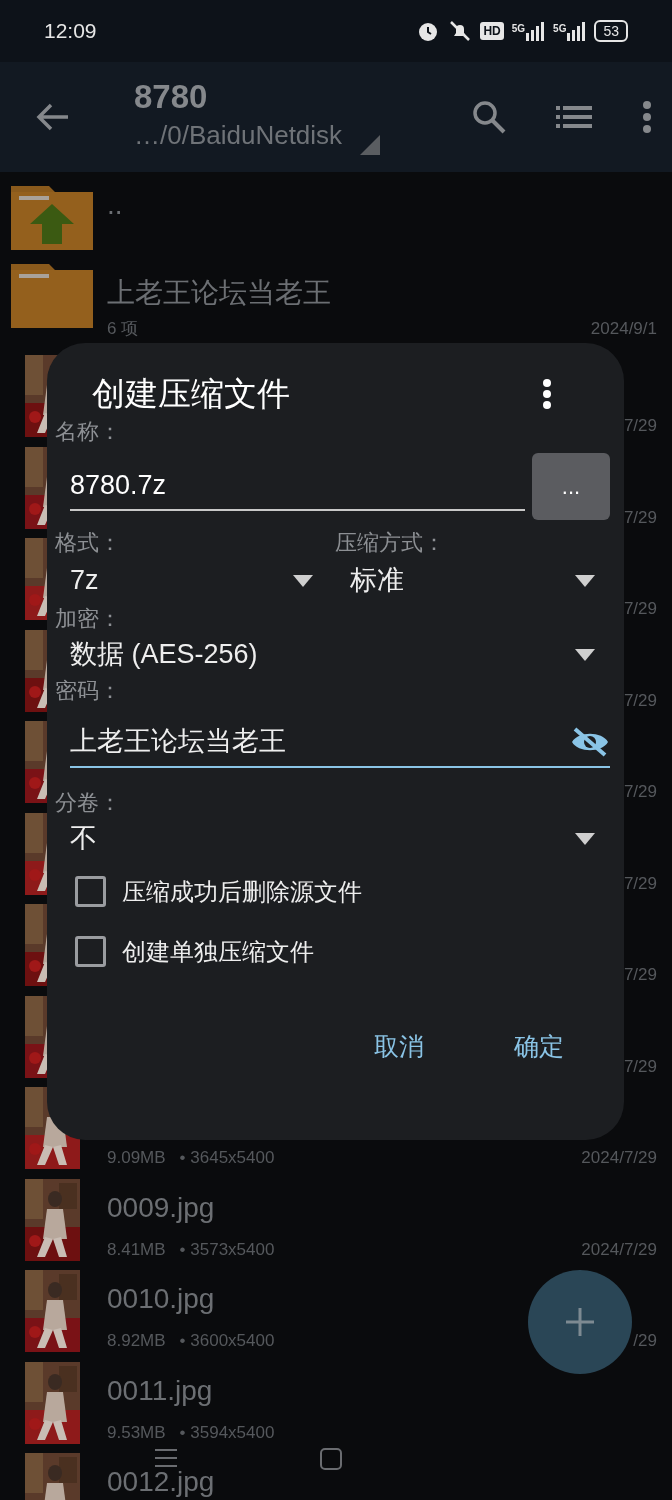 This screenshot has width=672, height=1500. Describe the element at coordinates (340, 742) in the screenshot. I see `password-field: 上老王论坛当老王` at that location.